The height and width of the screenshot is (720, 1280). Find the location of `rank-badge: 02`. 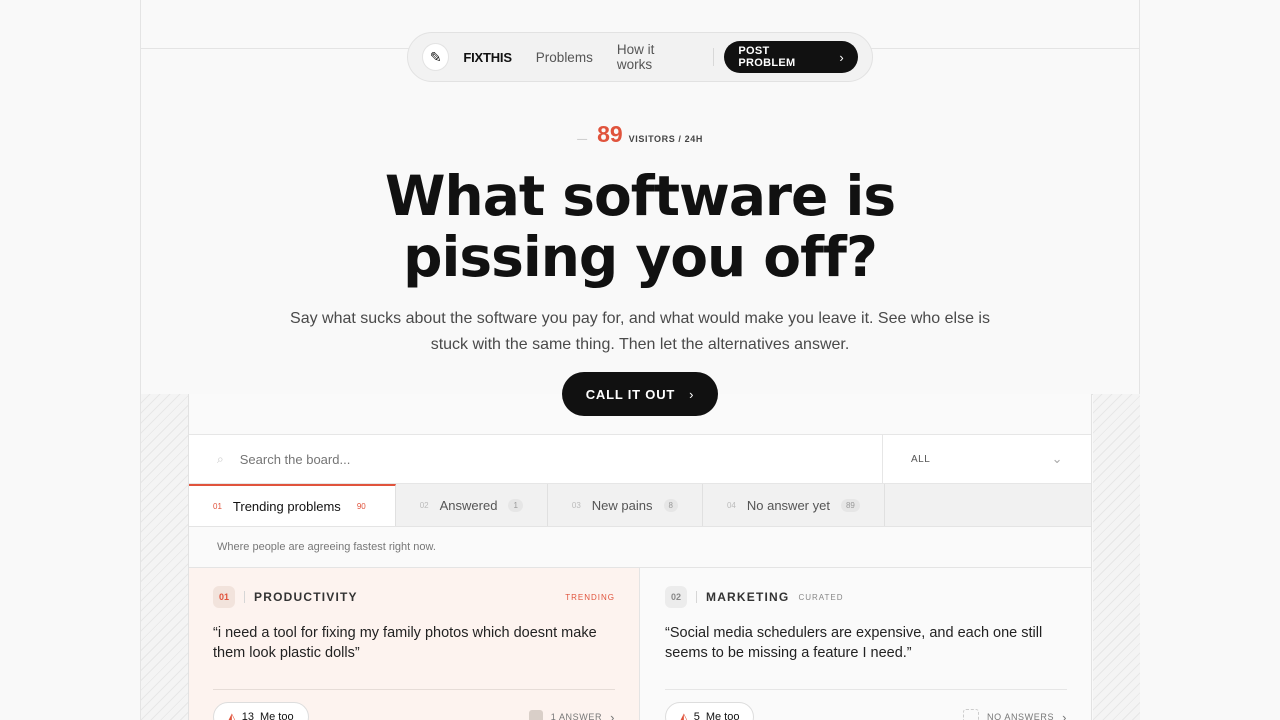

rank-badge: 02 is located at coordinates (676, 597).